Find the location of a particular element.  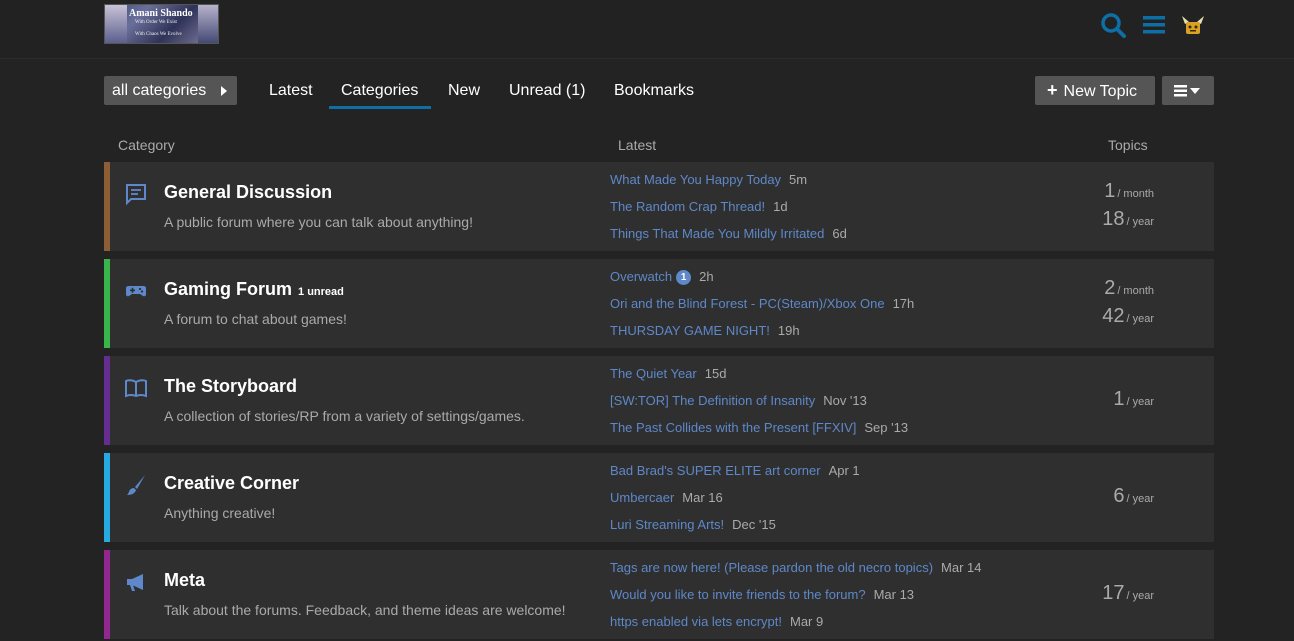

topic-age: 2h is located at coordinates (706, 276).